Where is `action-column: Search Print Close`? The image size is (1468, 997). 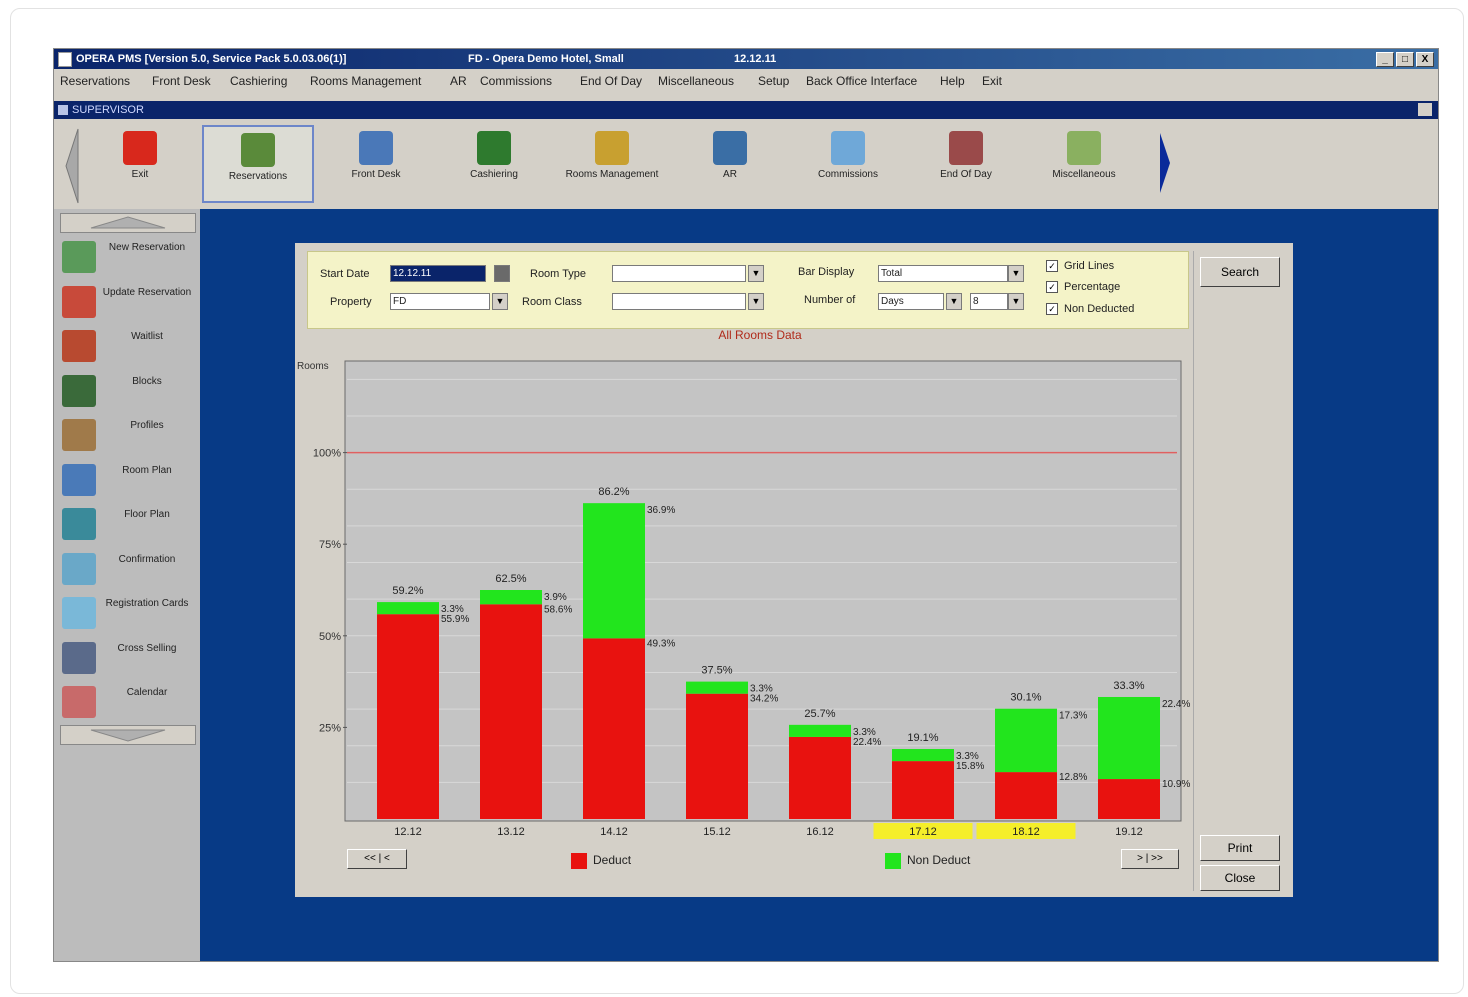
action-column: Search Print Close is located at coordinates (1239, 571).